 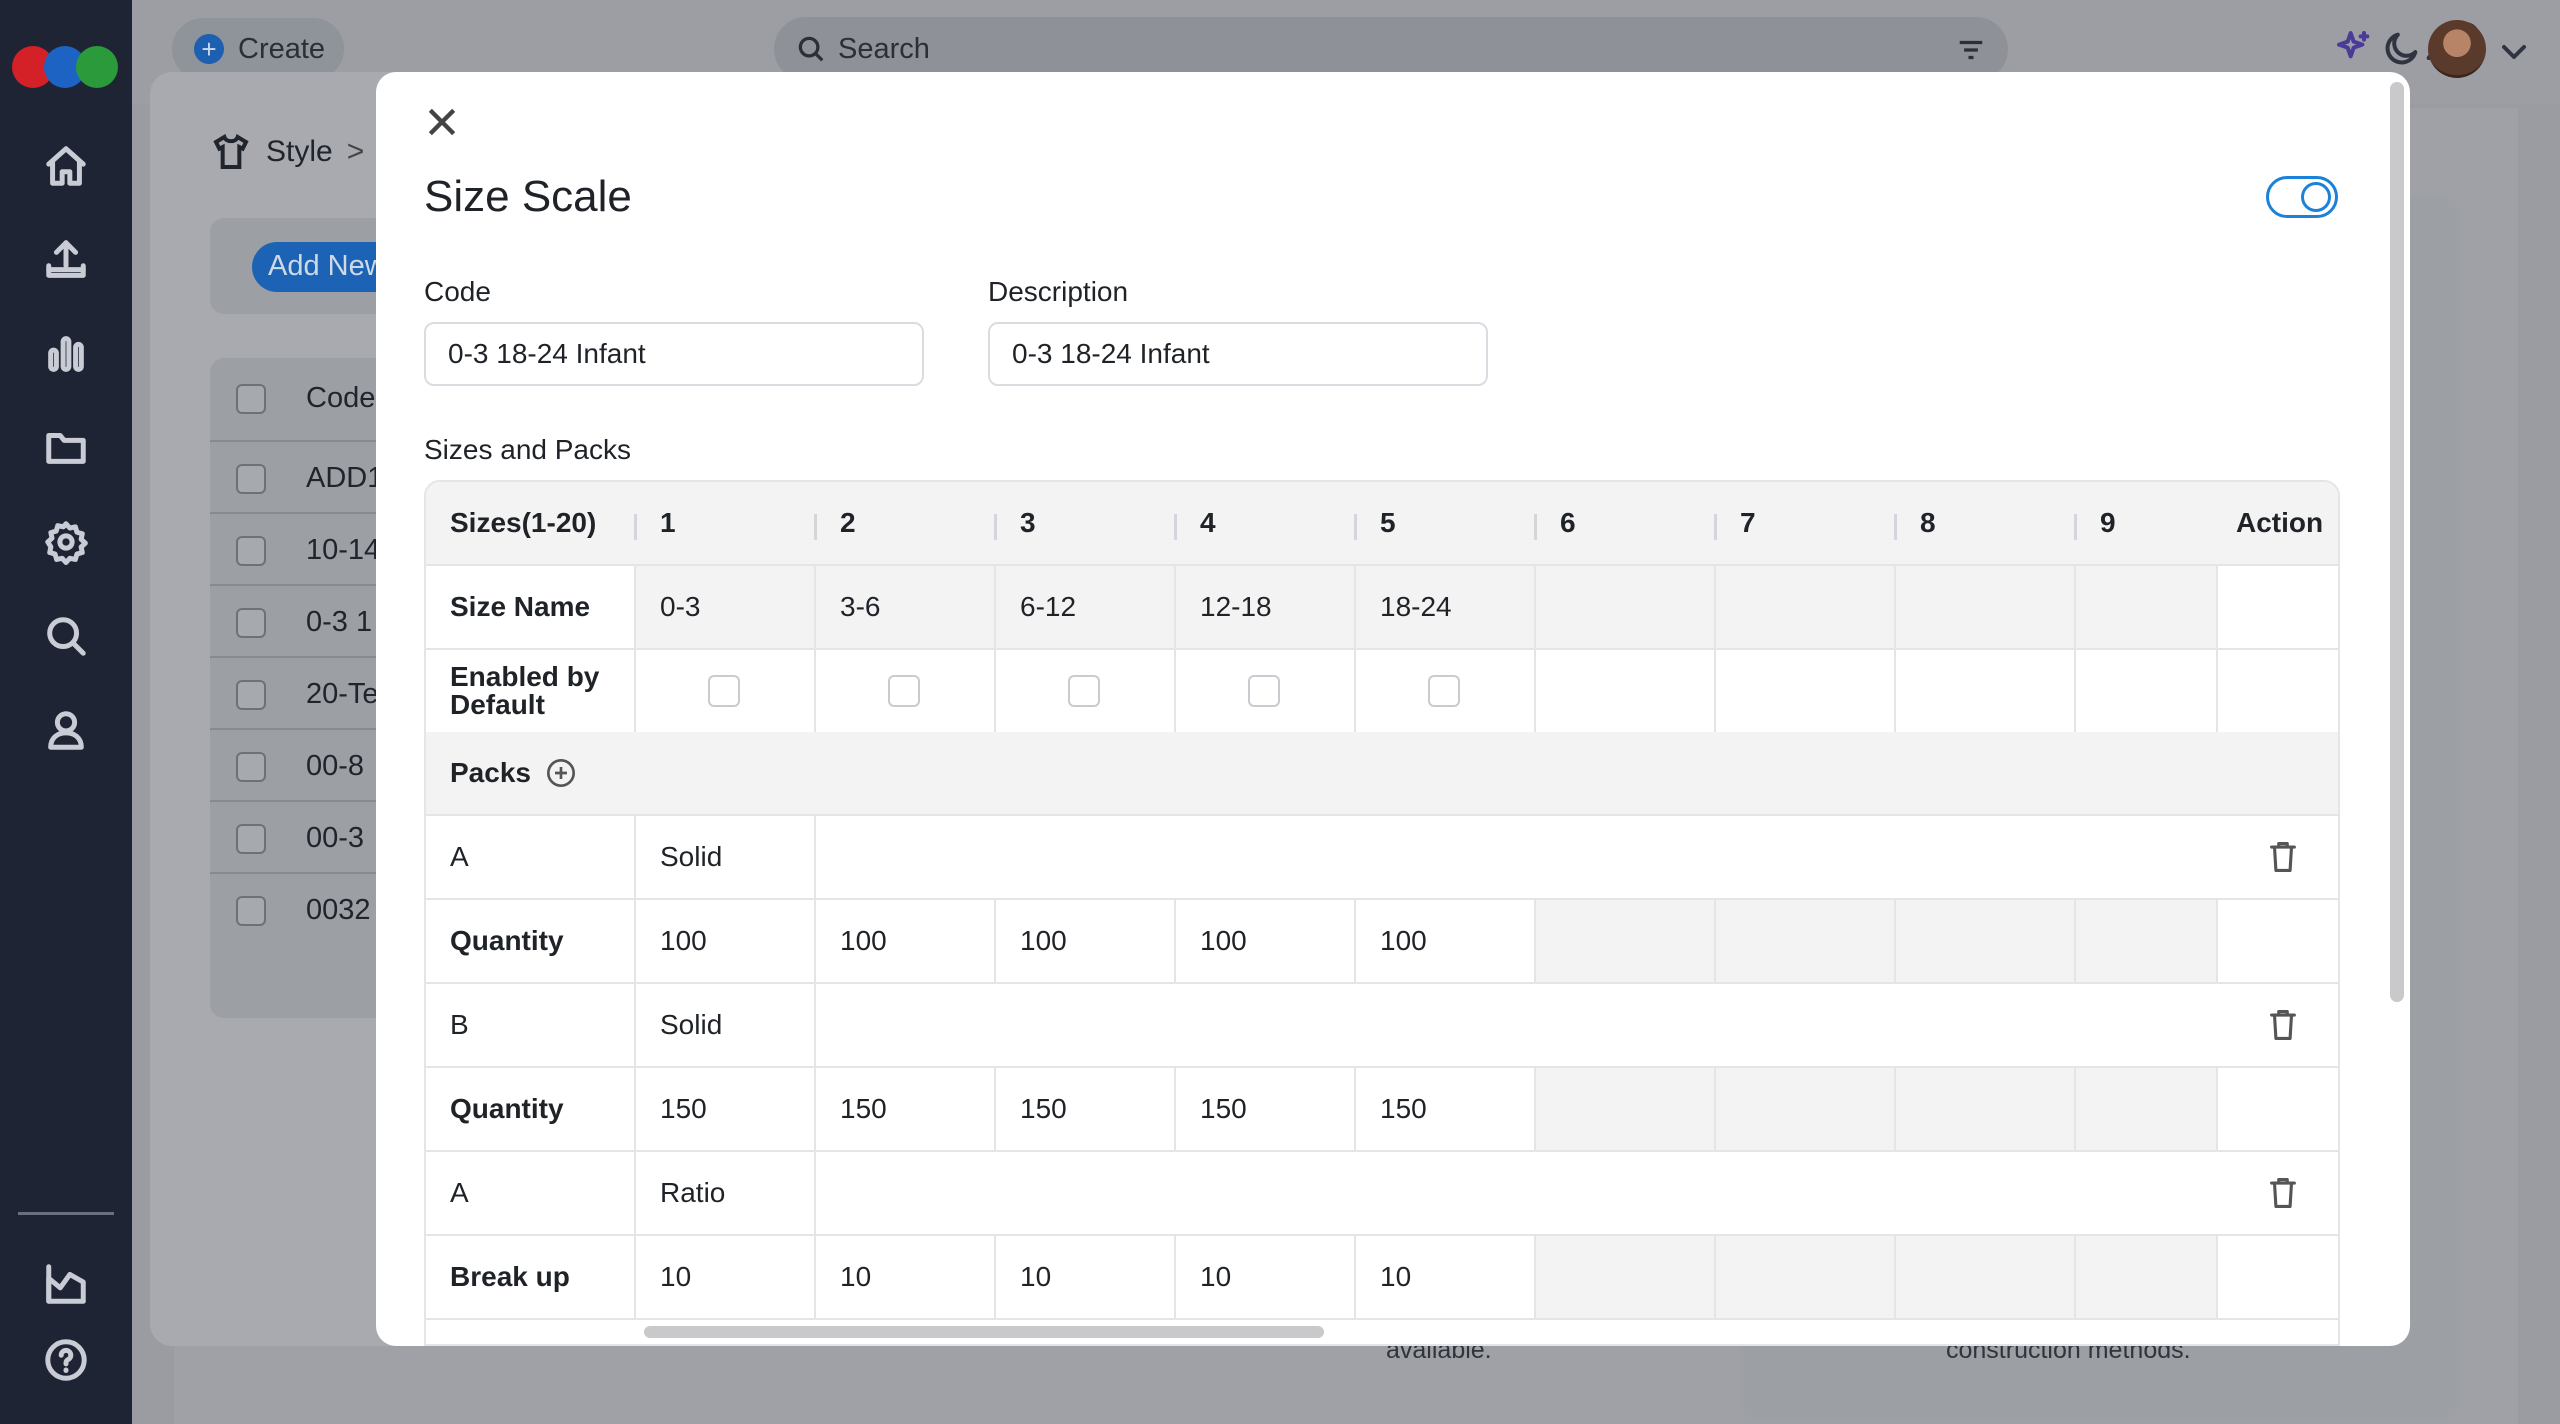 I want to click on size-name-cell: 6-12, so click(x=1086, y=608).